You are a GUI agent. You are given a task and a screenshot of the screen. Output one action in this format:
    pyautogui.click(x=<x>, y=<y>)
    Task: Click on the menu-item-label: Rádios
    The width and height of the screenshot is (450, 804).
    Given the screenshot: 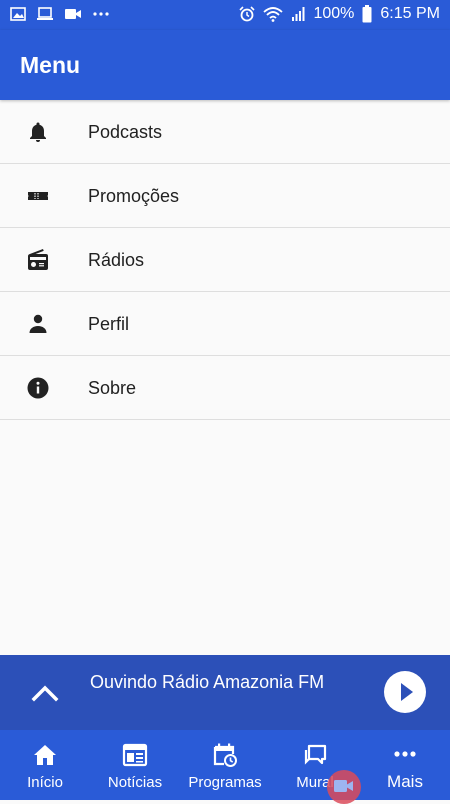 What is the action you would take?
    pyautogui.click(x=116, y=260)
    